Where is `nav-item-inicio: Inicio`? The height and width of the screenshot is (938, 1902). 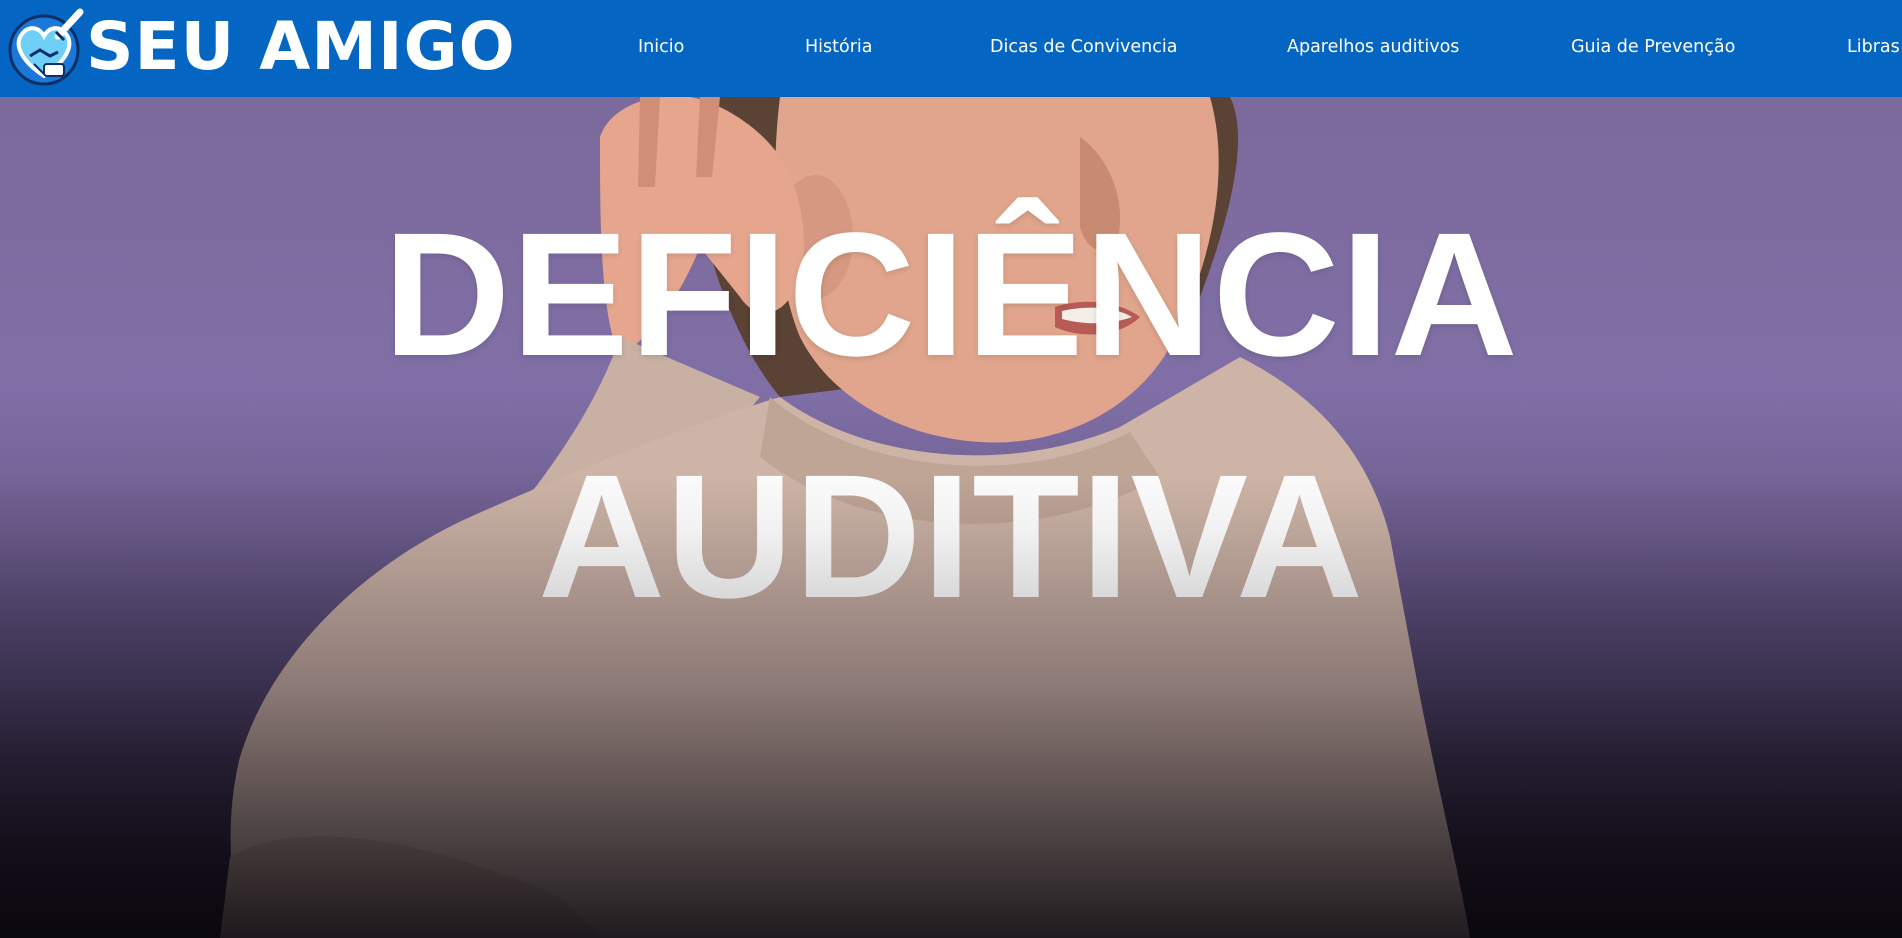 nav-item-inicio: Inicio is located at coordinates (661, 47).